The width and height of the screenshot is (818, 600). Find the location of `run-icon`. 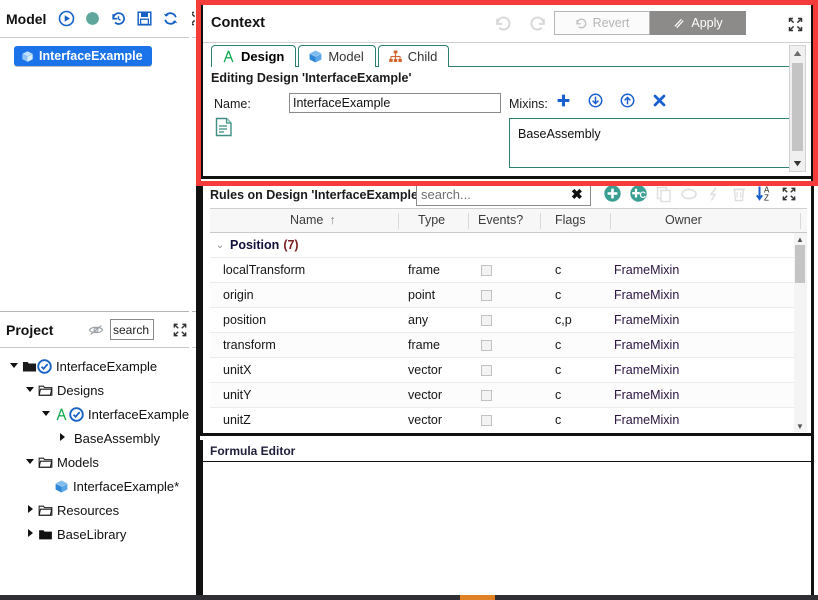

run-icon is located at coordinates (66, 18).